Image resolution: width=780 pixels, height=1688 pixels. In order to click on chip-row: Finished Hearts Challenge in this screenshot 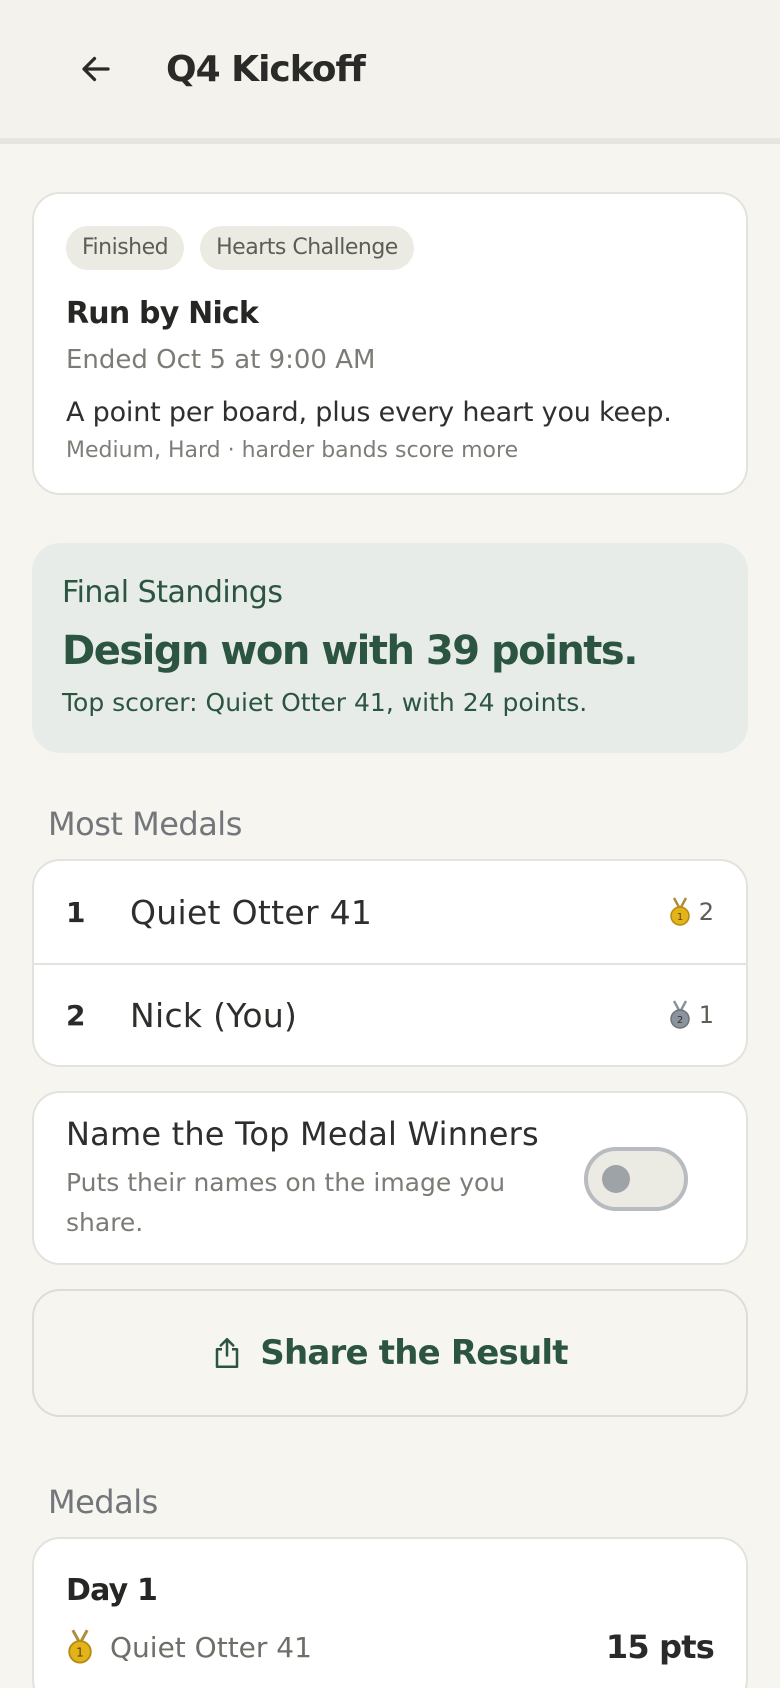, I will do `click(390, 248)`.